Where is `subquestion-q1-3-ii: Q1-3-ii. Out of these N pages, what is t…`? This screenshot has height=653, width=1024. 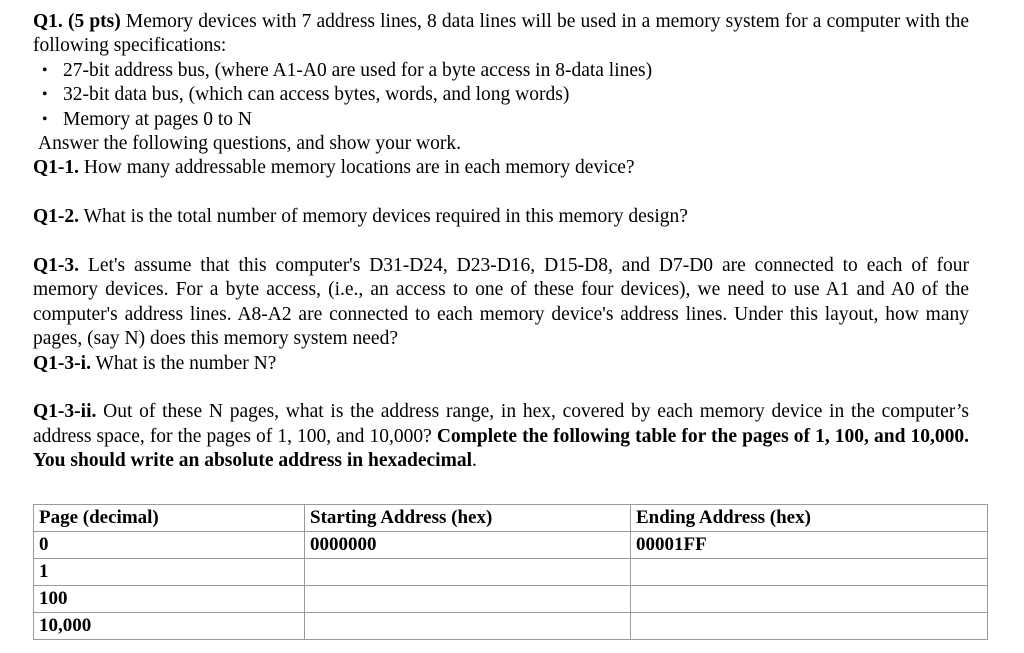 subquestion-q1-3-ii: Q1-3-ii. Out of these N pages, what is t… is located at coordinates (501, 436).